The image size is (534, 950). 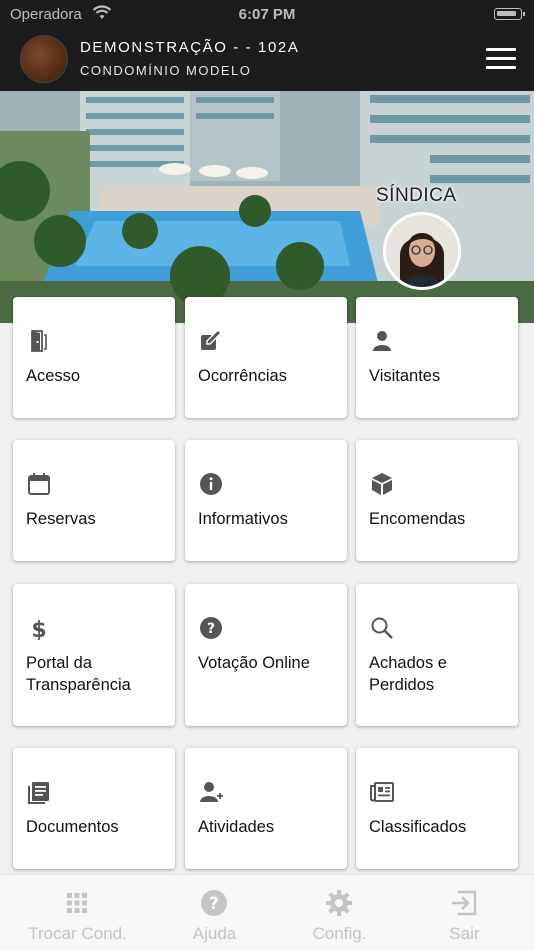 I want to click on tab-config: Config., so click(x=339, y=912).